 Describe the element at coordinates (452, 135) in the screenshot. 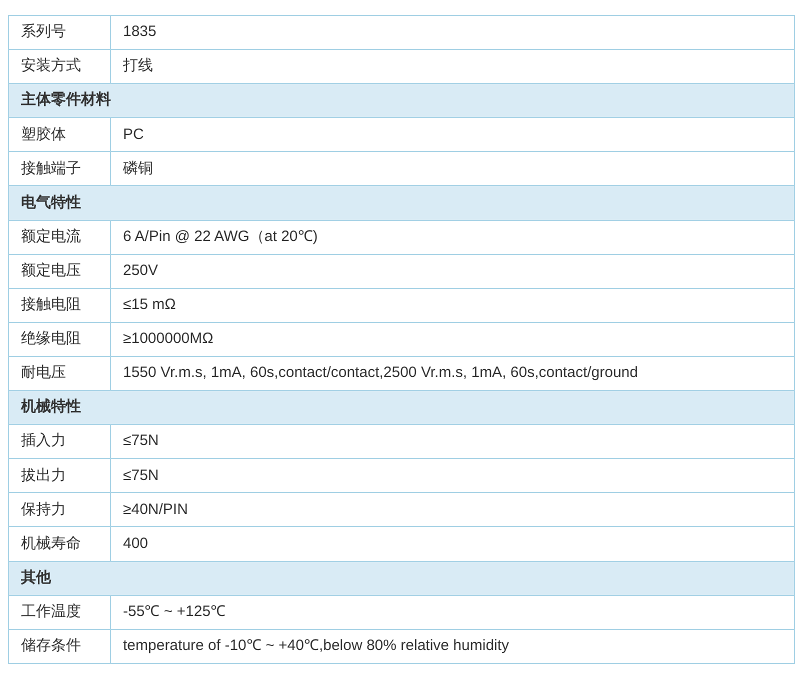

I see `value-cell: PC` at that location.